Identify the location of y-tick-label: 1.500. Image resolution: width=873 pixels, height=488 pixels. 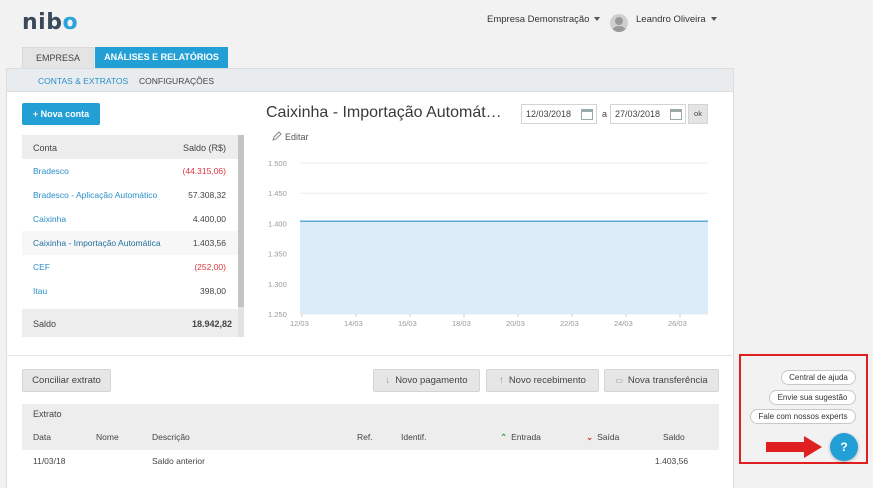
(277, 163).